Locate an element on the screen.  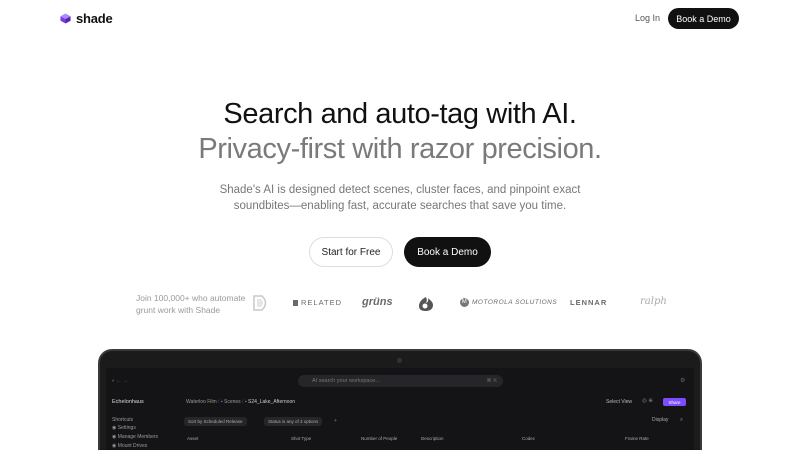
workspace-name: Echelonhaus is located at coordinates (128, 402).